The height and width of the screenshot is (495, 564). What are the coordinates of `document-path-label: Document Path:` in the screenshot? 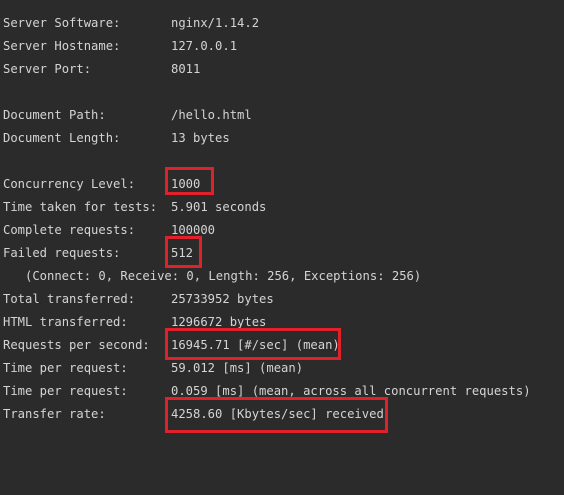 It's located at (54, 115).